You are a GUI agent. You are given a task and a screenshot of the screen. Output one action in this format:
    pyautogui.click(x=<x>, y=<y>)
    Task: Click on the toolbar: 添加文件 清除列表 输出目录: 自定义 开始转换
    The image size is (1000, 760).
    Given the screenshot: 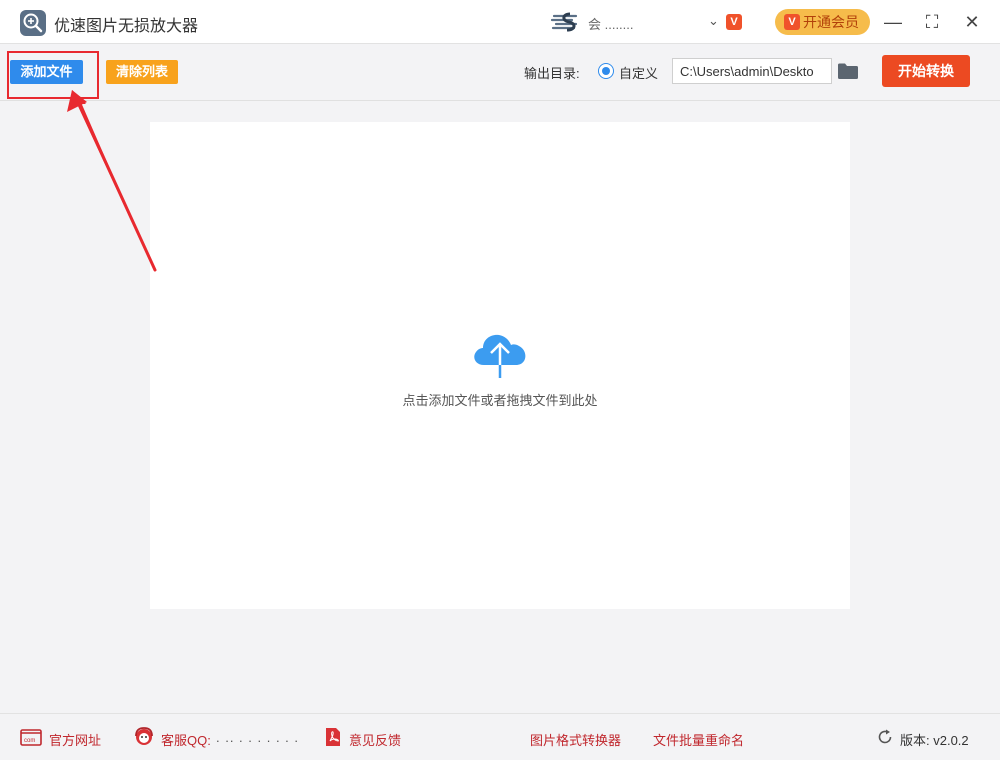 What is the action you would take?
    pyautogui.click(x=500, y=73)
    